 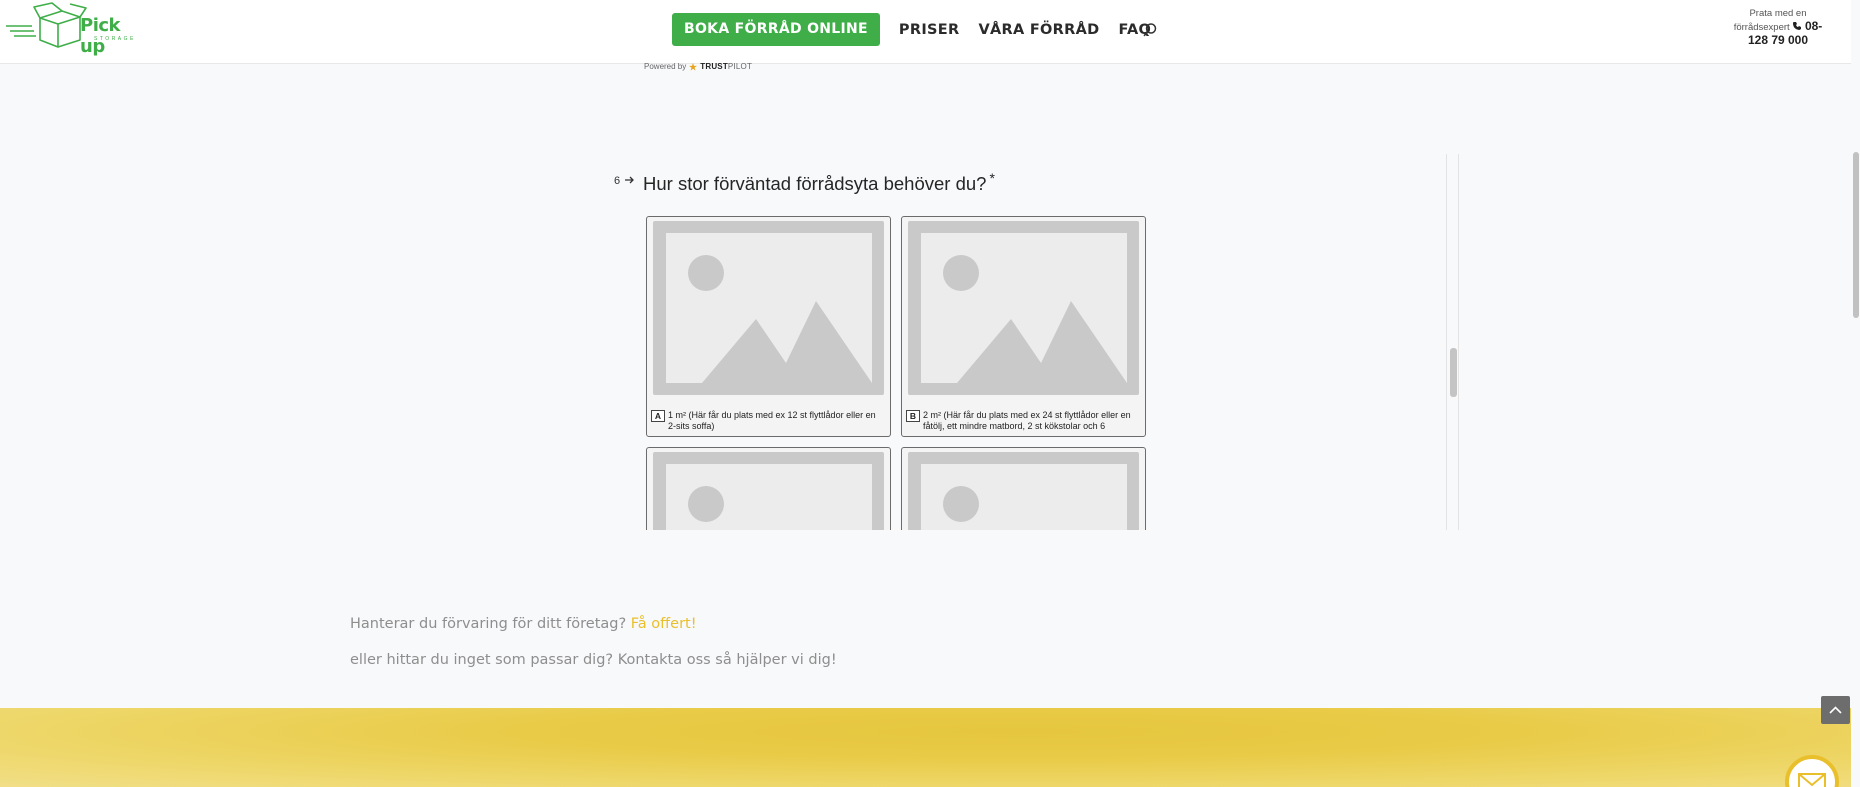 I want to click on choice-d-image, so click(x=1023, y=491).